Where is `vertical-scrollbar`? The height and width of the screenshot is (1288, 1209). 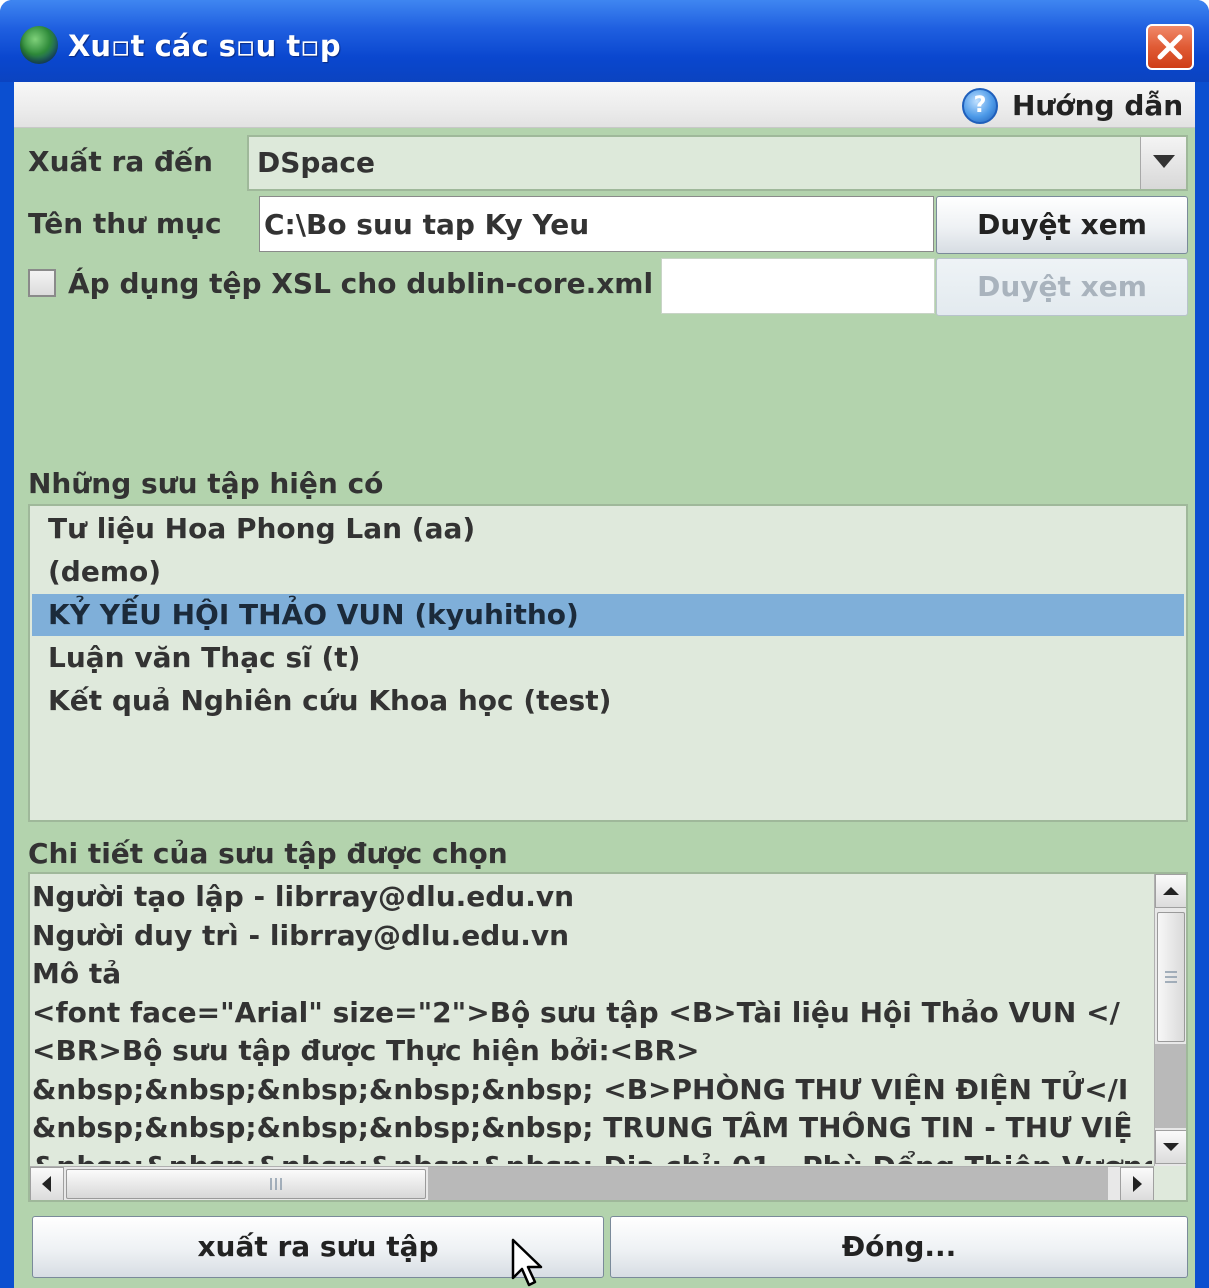 vertical-scrollbar is located at coordinates (1170, 1020).